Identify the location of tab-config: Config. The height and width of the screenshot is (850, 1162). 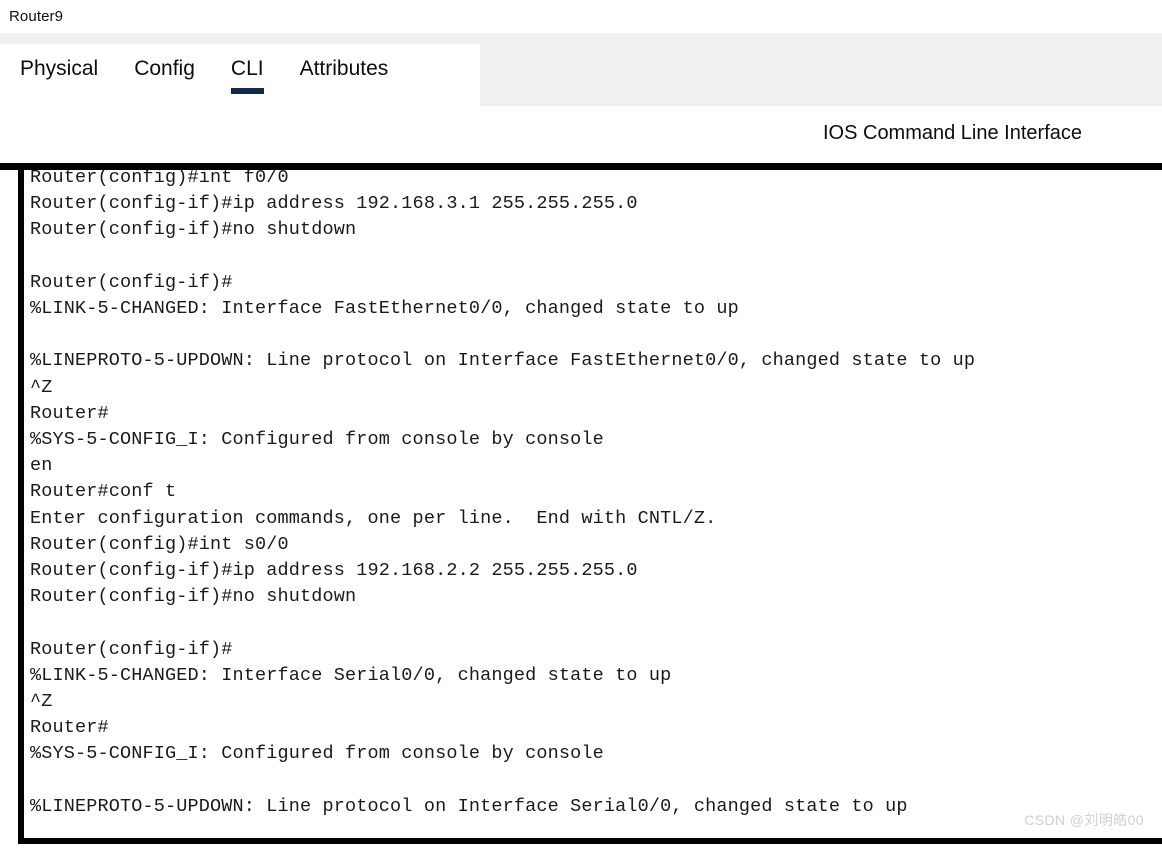
(164, 69).